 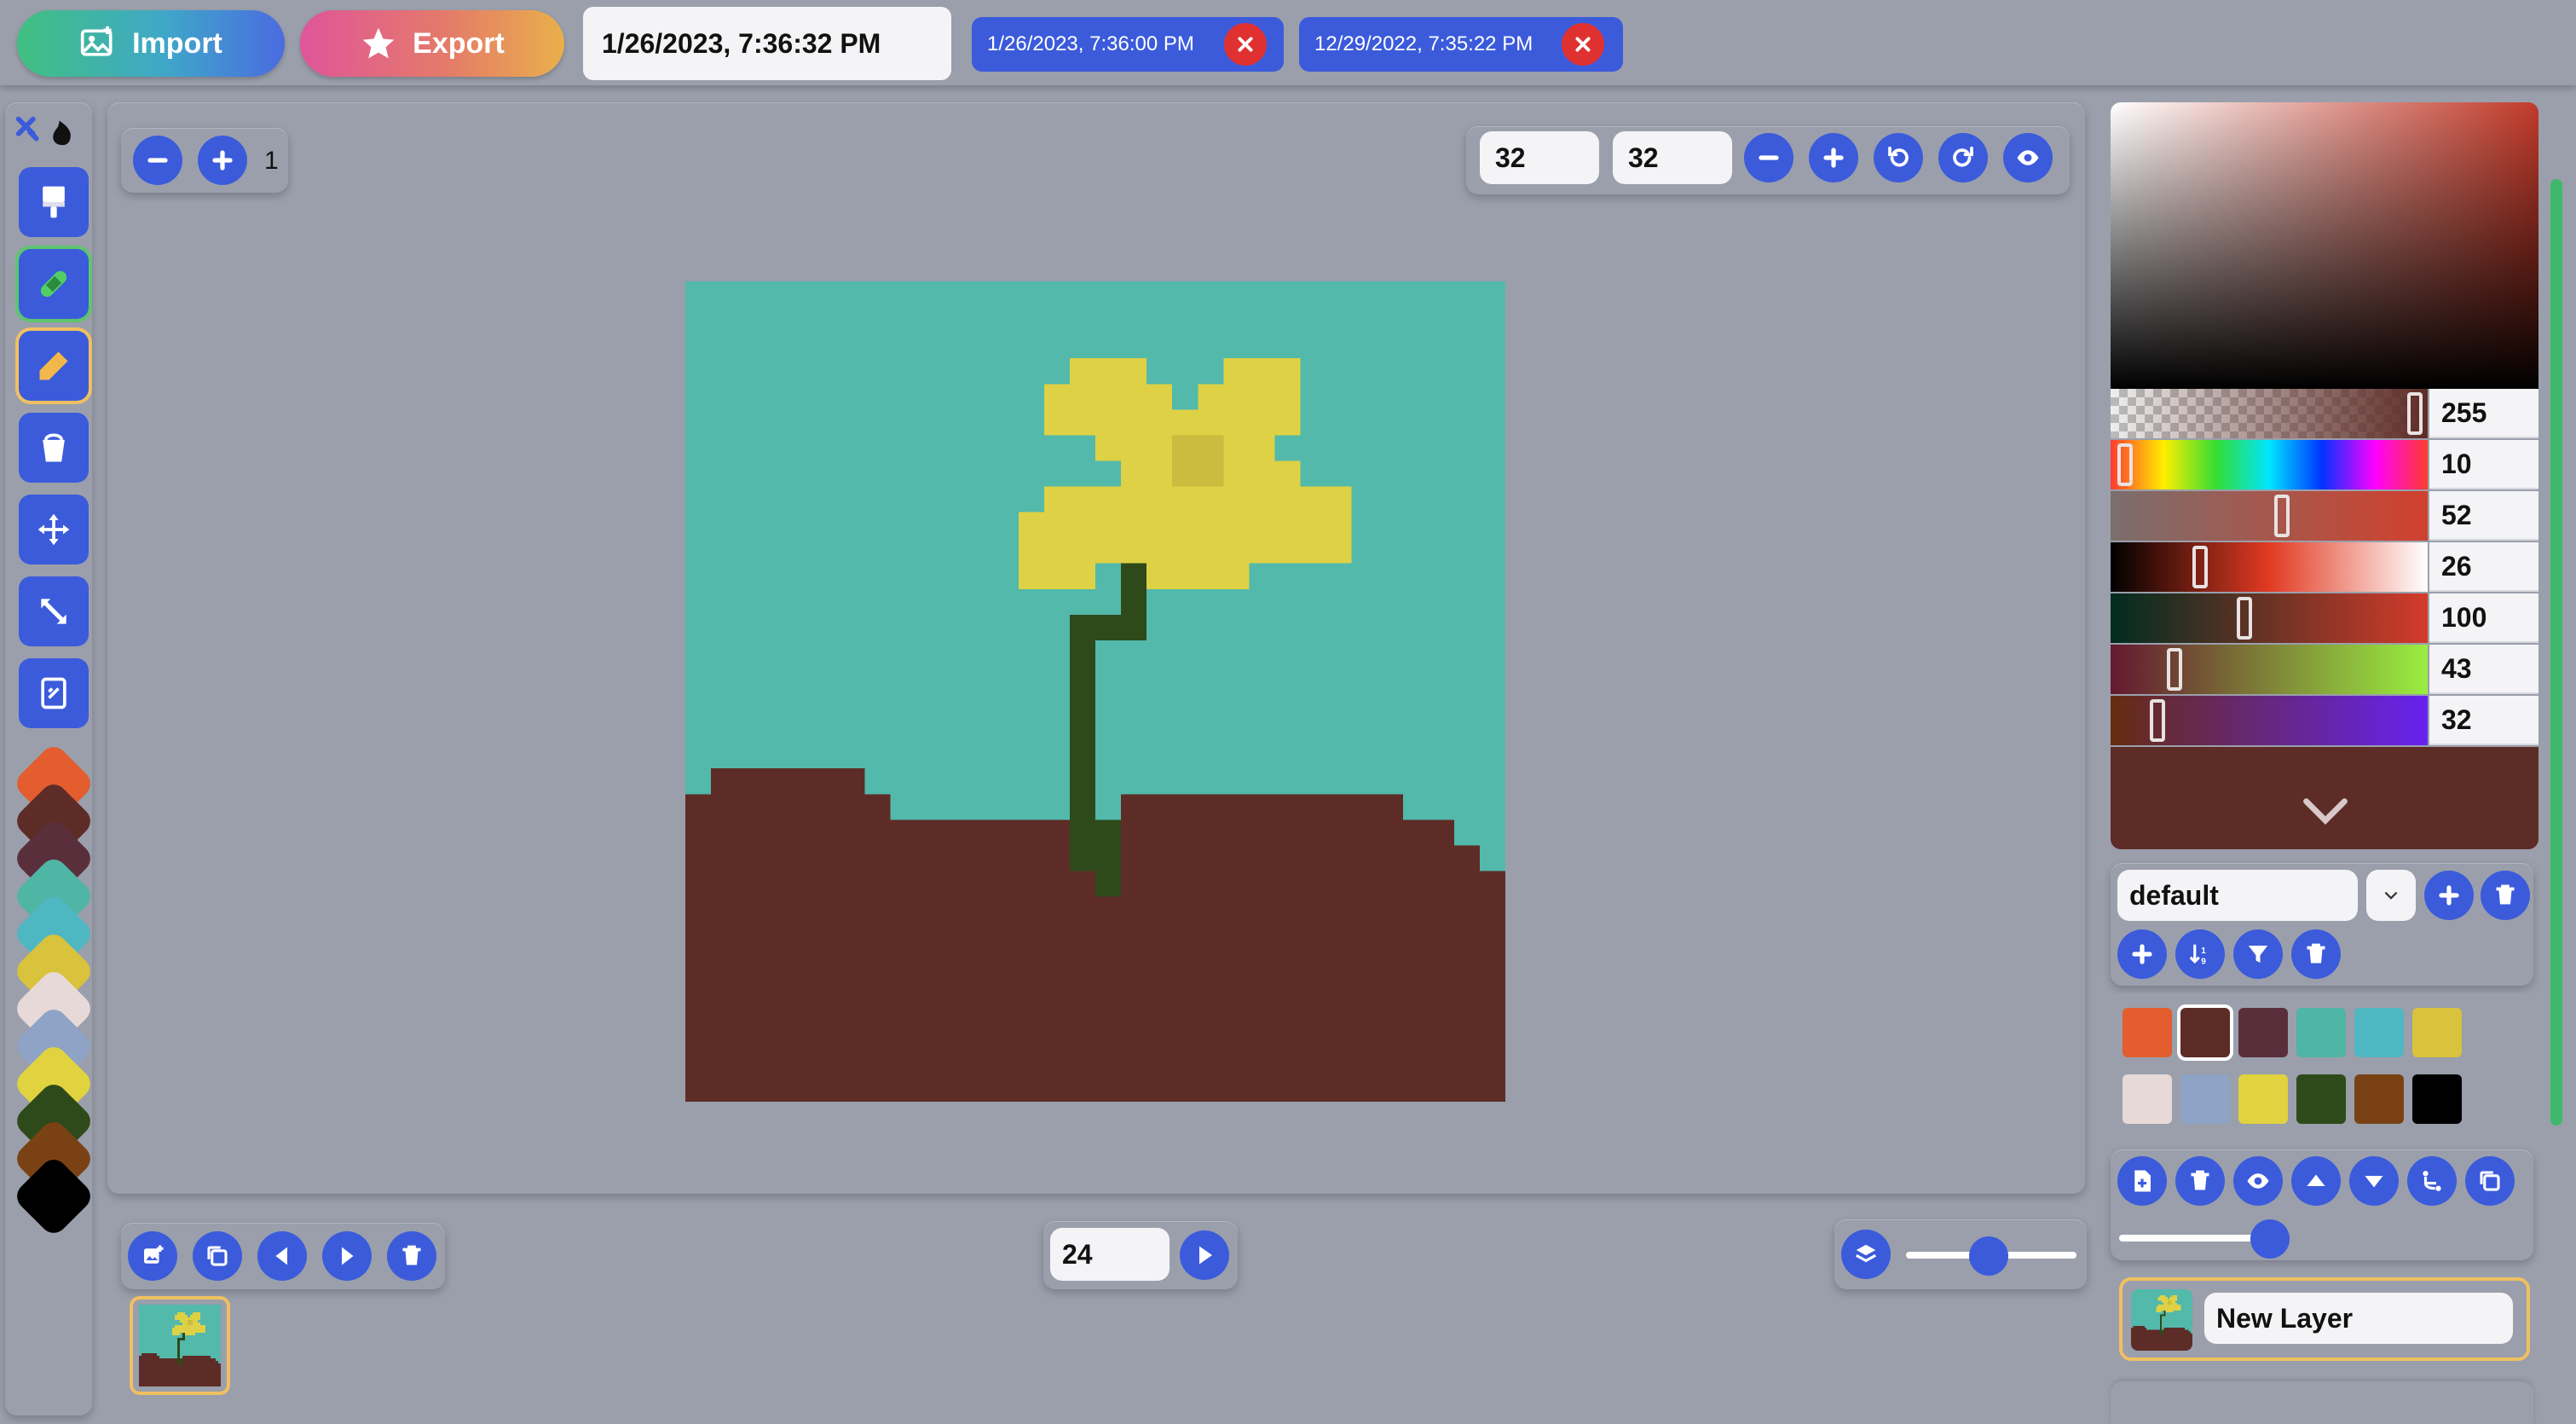 What do you see at coordinates (2142, 1181) in the screenshot?
I see `add-layer-button` at bounding box center [2142, 1181].